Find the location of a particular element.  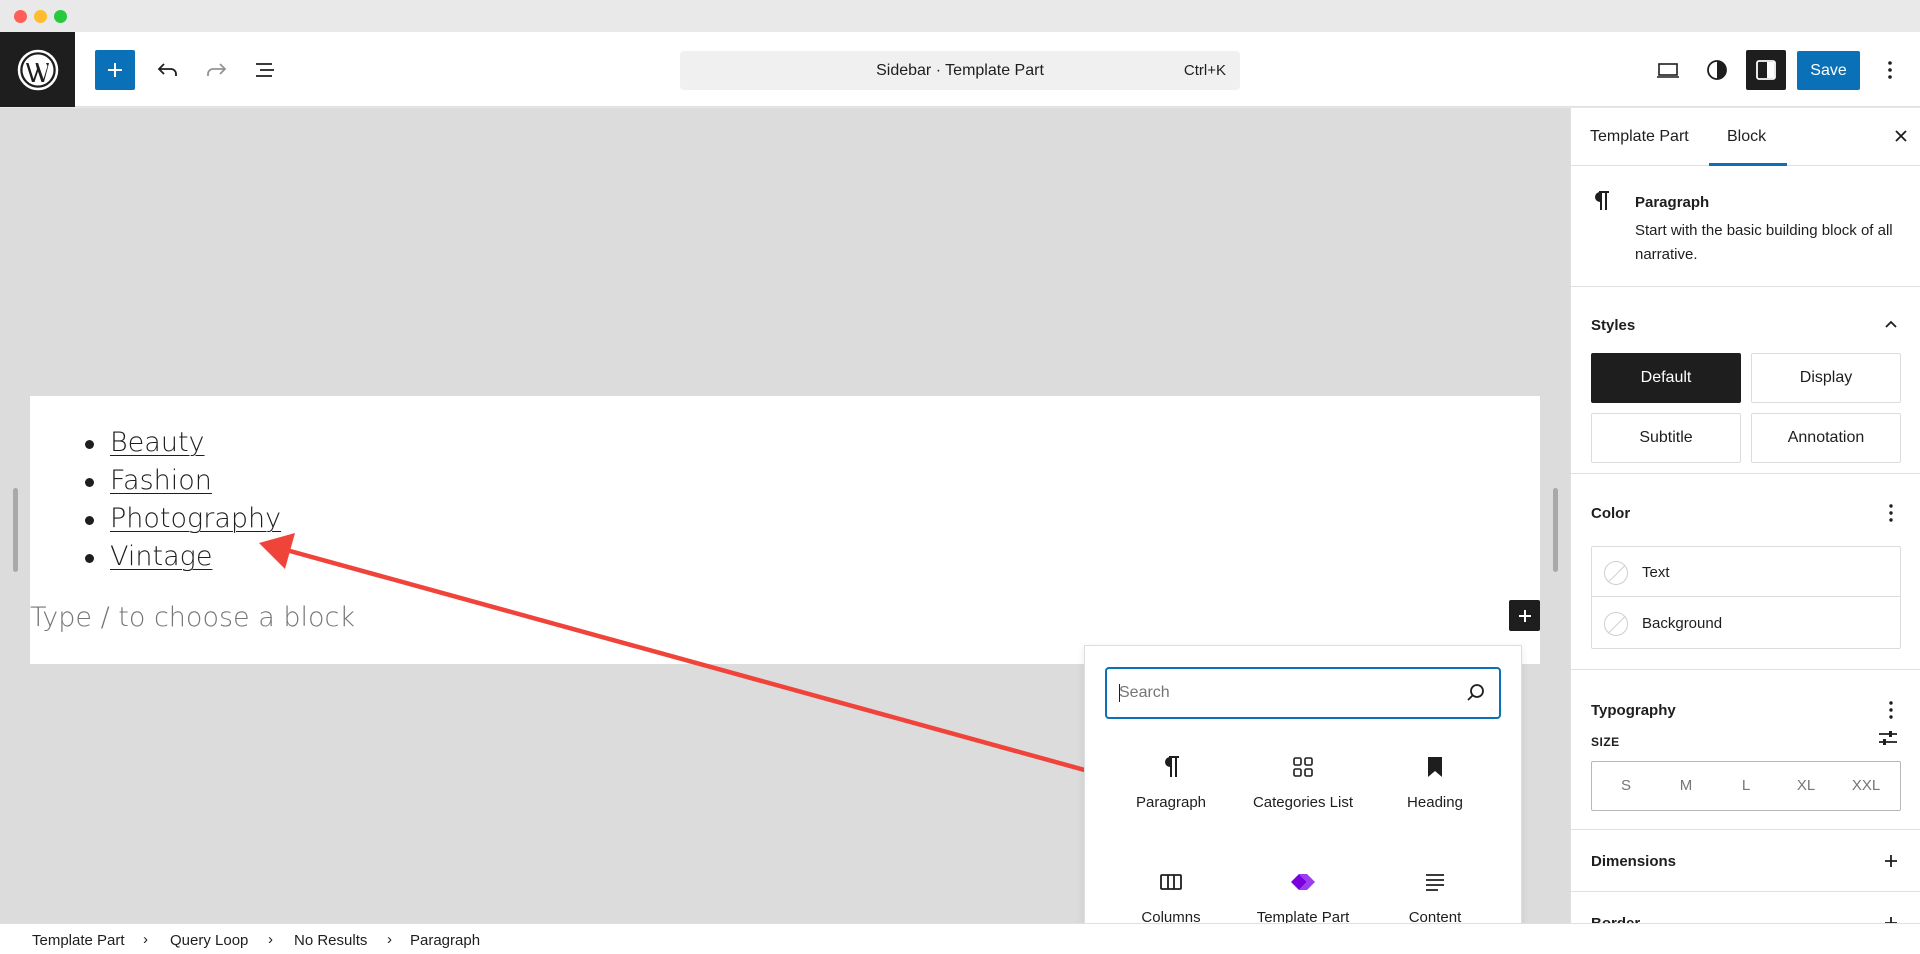

minimize-window-button is located at coordinates (40, 16).